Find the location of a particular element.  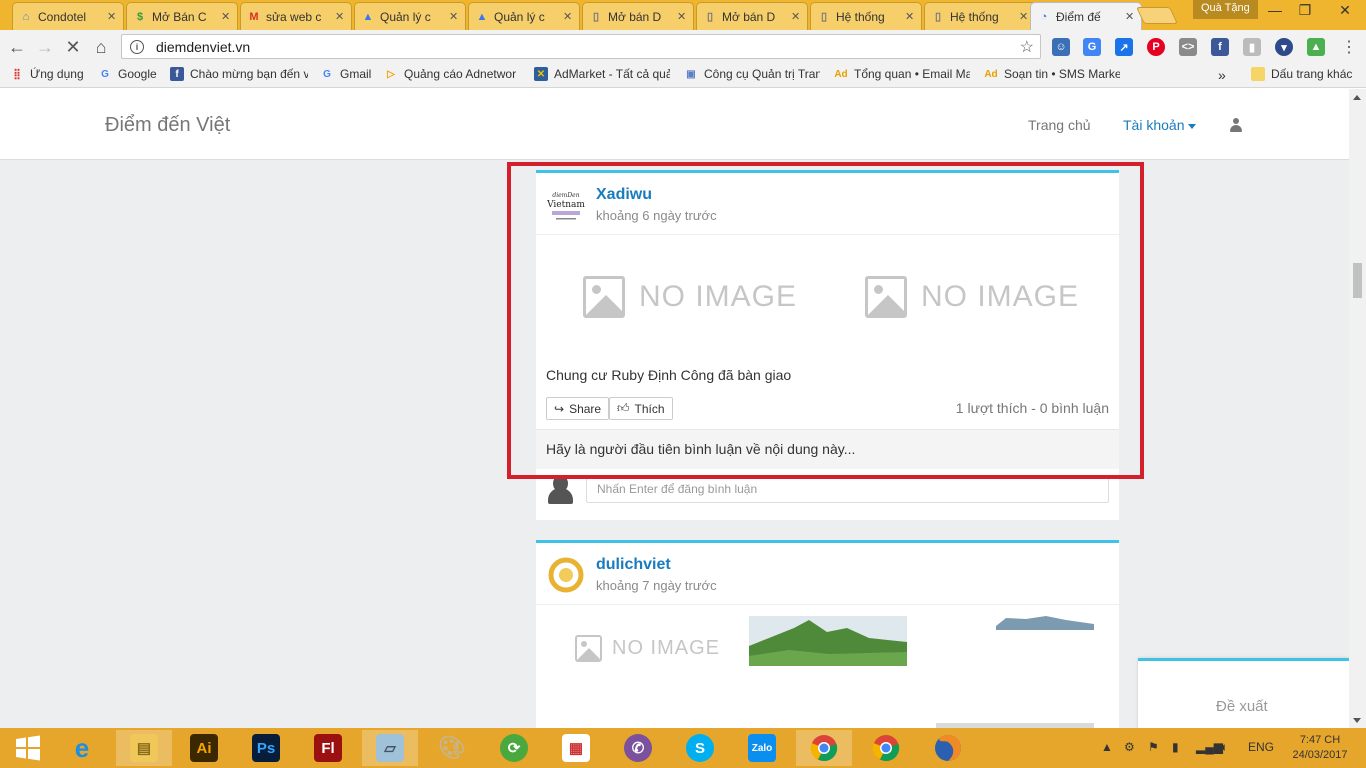

avatar: diemDen Vietnam is located at coordinates (566, 205).